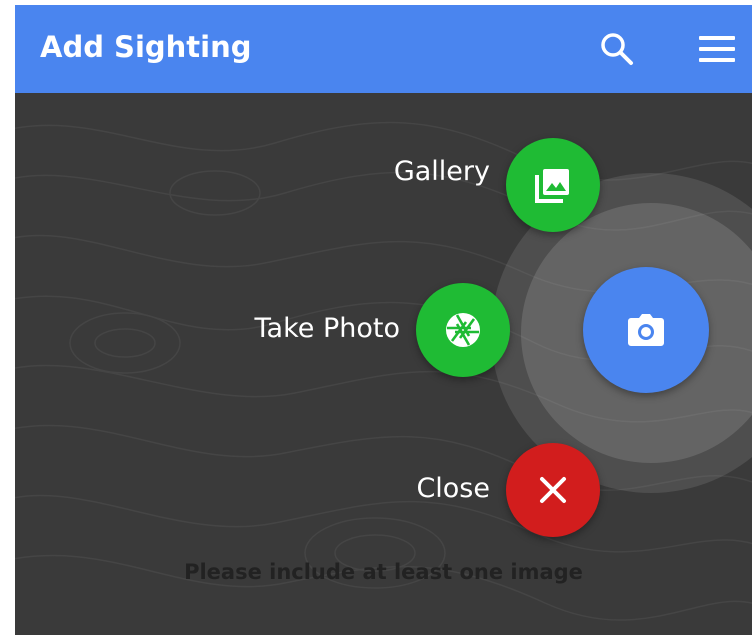  I want to click on menu-icon, so click(717, 49).